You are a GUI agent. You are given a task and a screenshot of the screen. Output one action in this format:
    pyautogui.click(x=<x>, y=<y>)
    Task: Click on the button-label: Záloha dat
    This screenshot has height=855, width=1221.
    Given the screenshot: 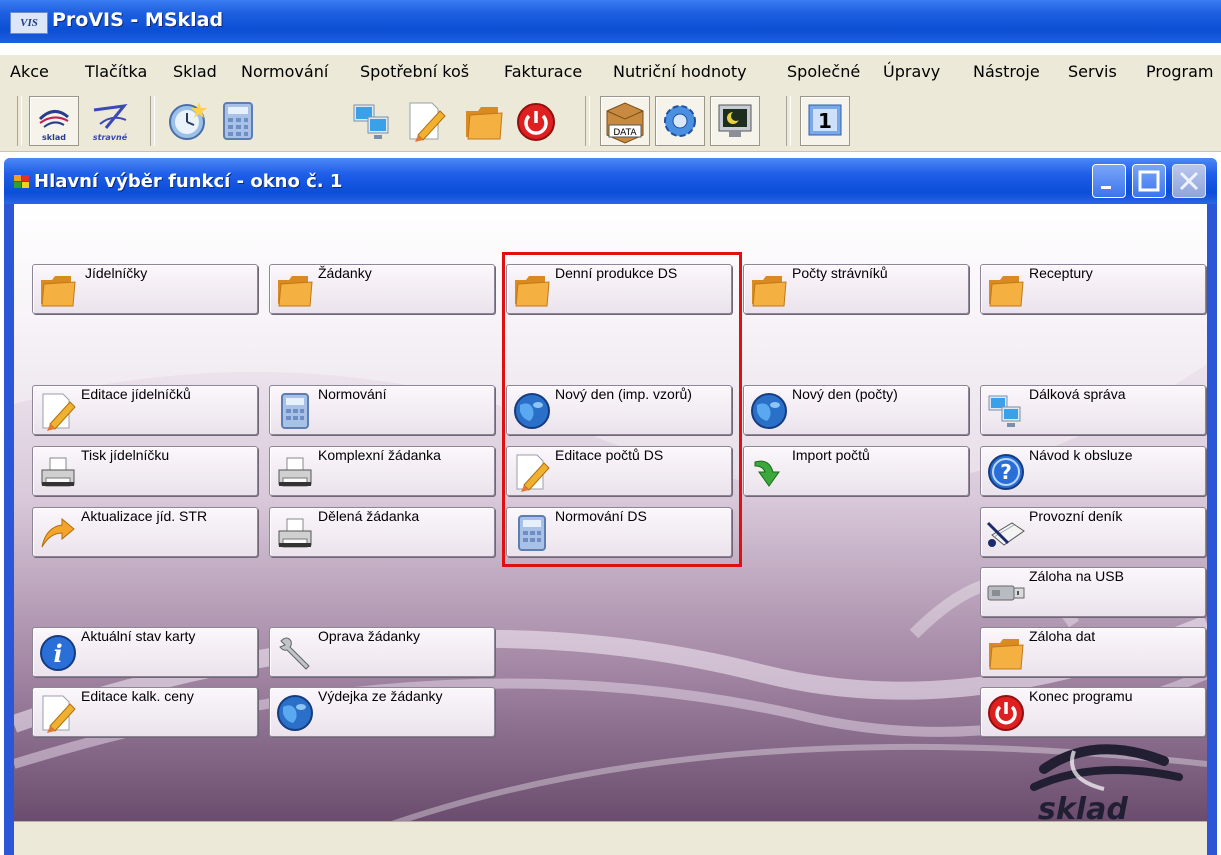 What is the action you would take?
    pyautogui.click(x=1062, y=636)
    